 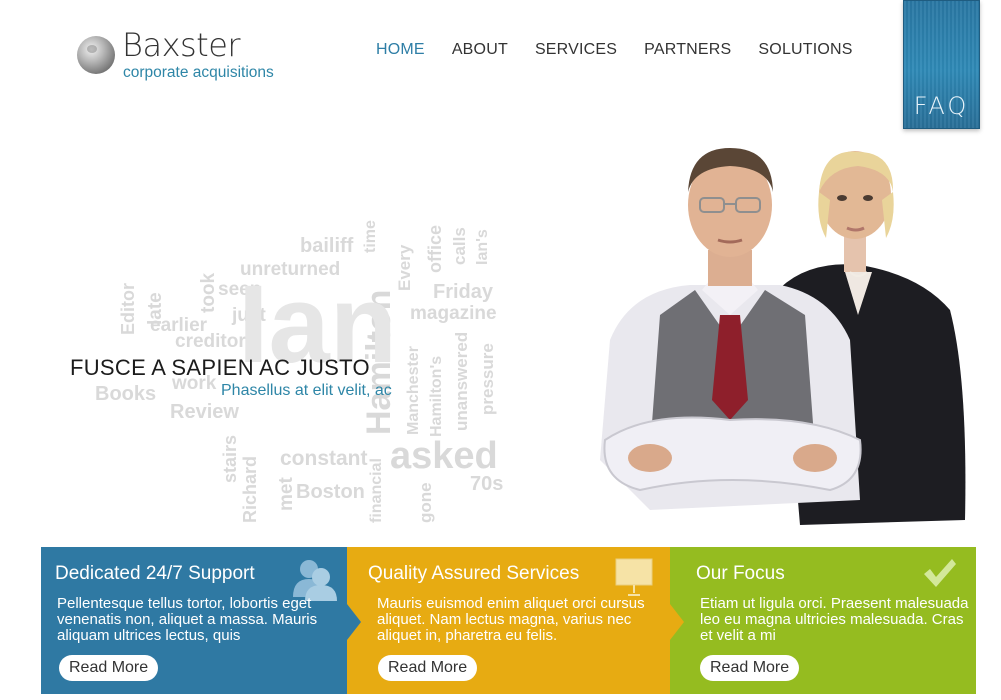 What do you see at coordinates (487, 484) in the screenshot?
I see `word-cloud-word: 70s` at bounding box center [487, 484].